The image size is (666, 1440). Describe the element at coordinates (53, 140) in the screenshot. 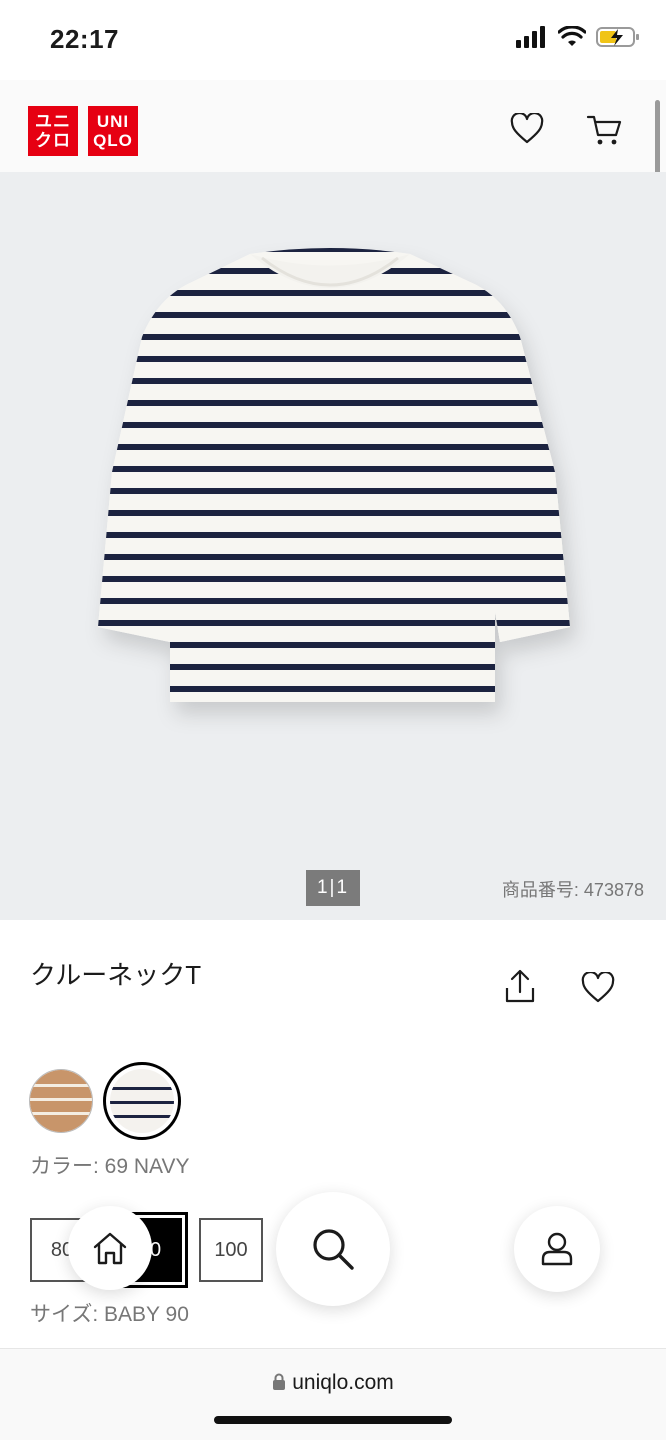

I see `logo-text-2: クロ` at that location.